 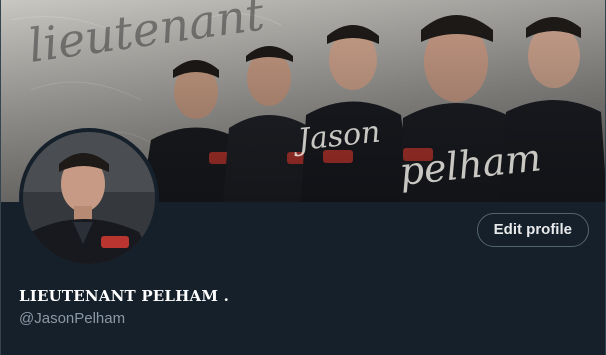 What do you see at coordinates (89, 198) in the screenshot?
I see `avatar` at bounding box center [89, 198].